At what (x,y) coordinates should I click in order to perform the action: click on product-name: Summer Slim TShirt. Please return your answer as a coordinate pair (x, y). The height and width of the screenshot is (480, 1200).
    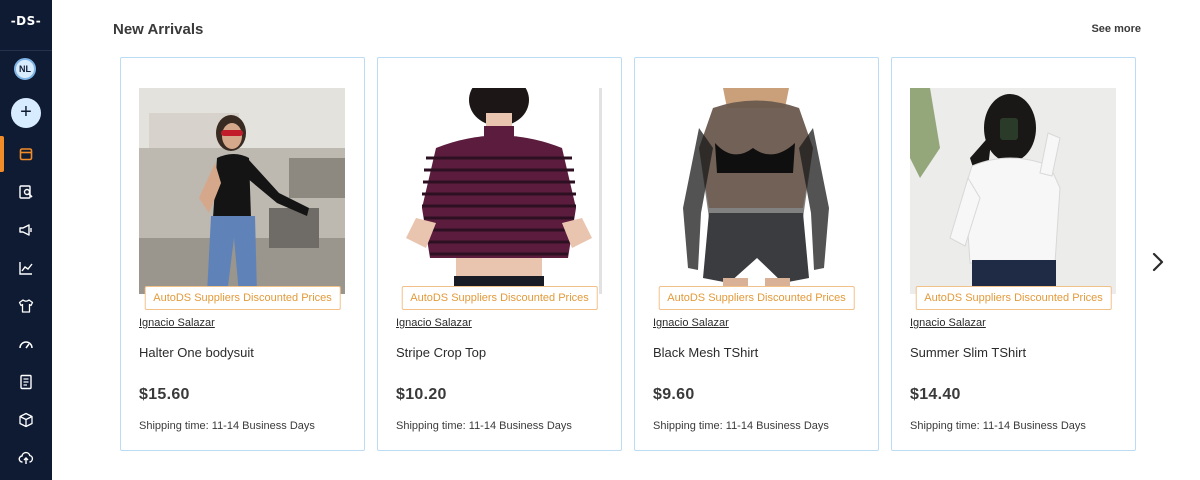
    Looking at the image, I should click on (968, 352).